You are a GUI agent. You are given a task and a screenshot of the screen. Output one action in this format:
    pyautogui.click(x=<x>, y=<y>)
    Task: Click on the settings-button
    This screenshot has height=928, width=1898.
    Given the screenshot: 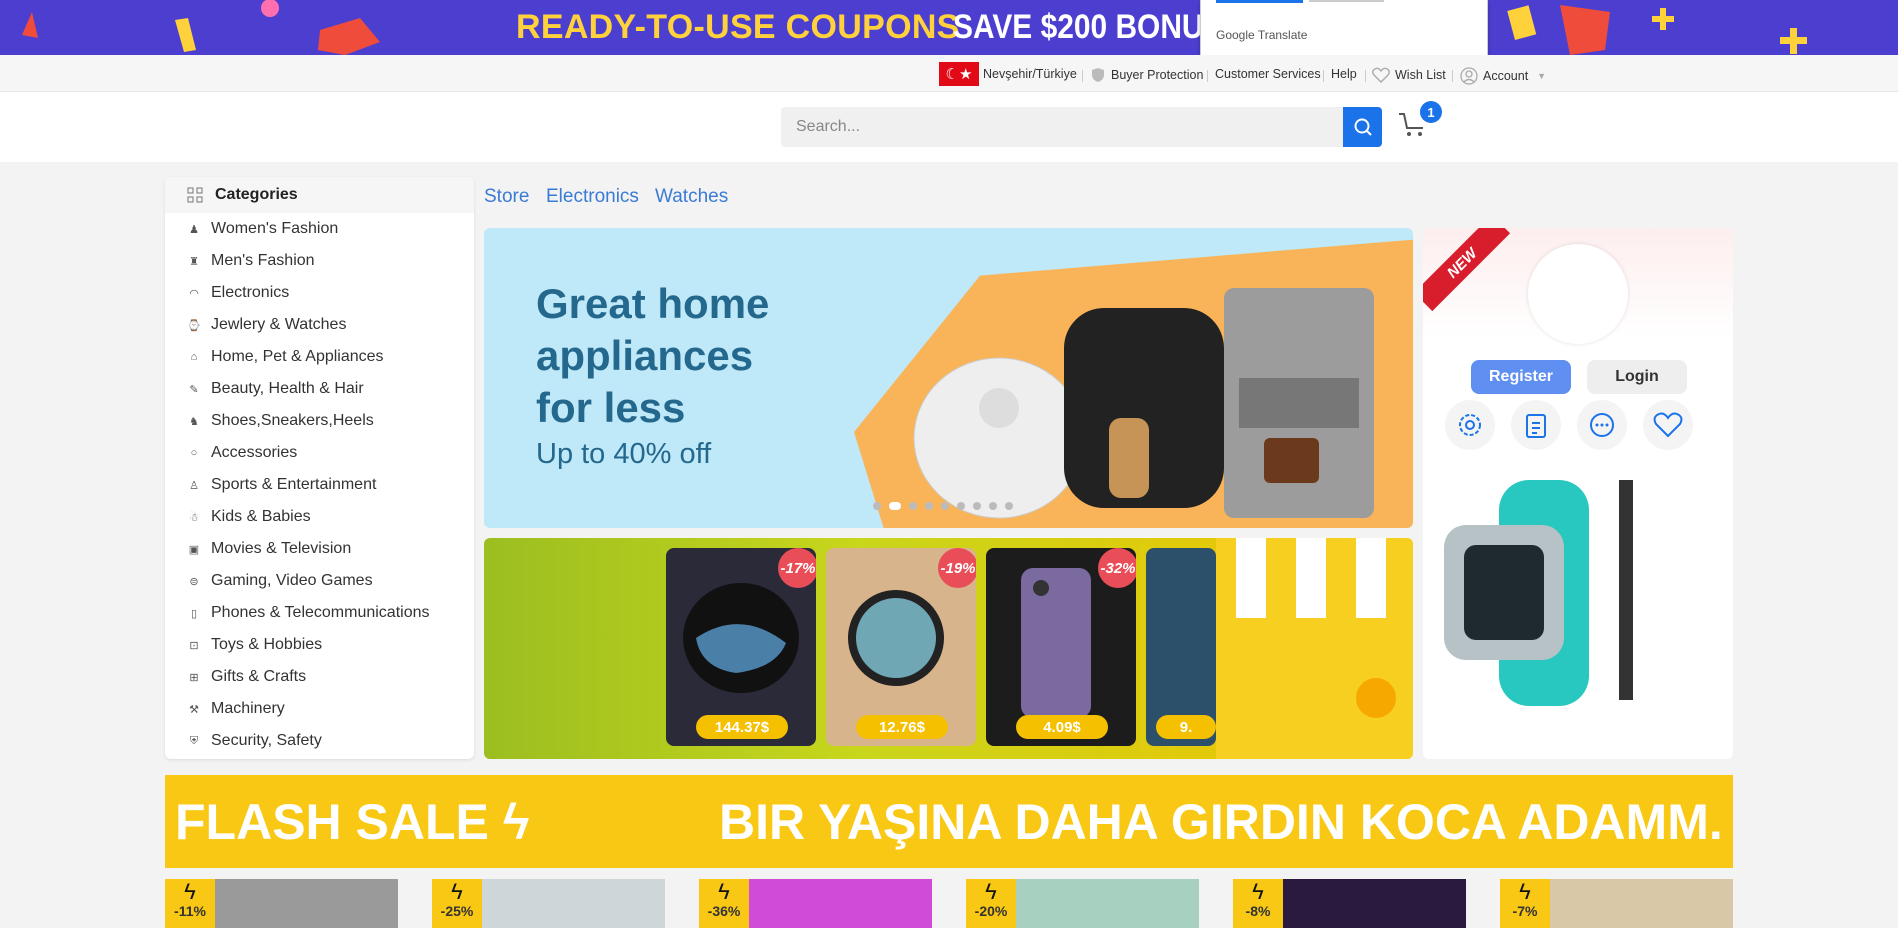 What is the action you would take?
    pyautogui.click(x=1470, y=425)
    